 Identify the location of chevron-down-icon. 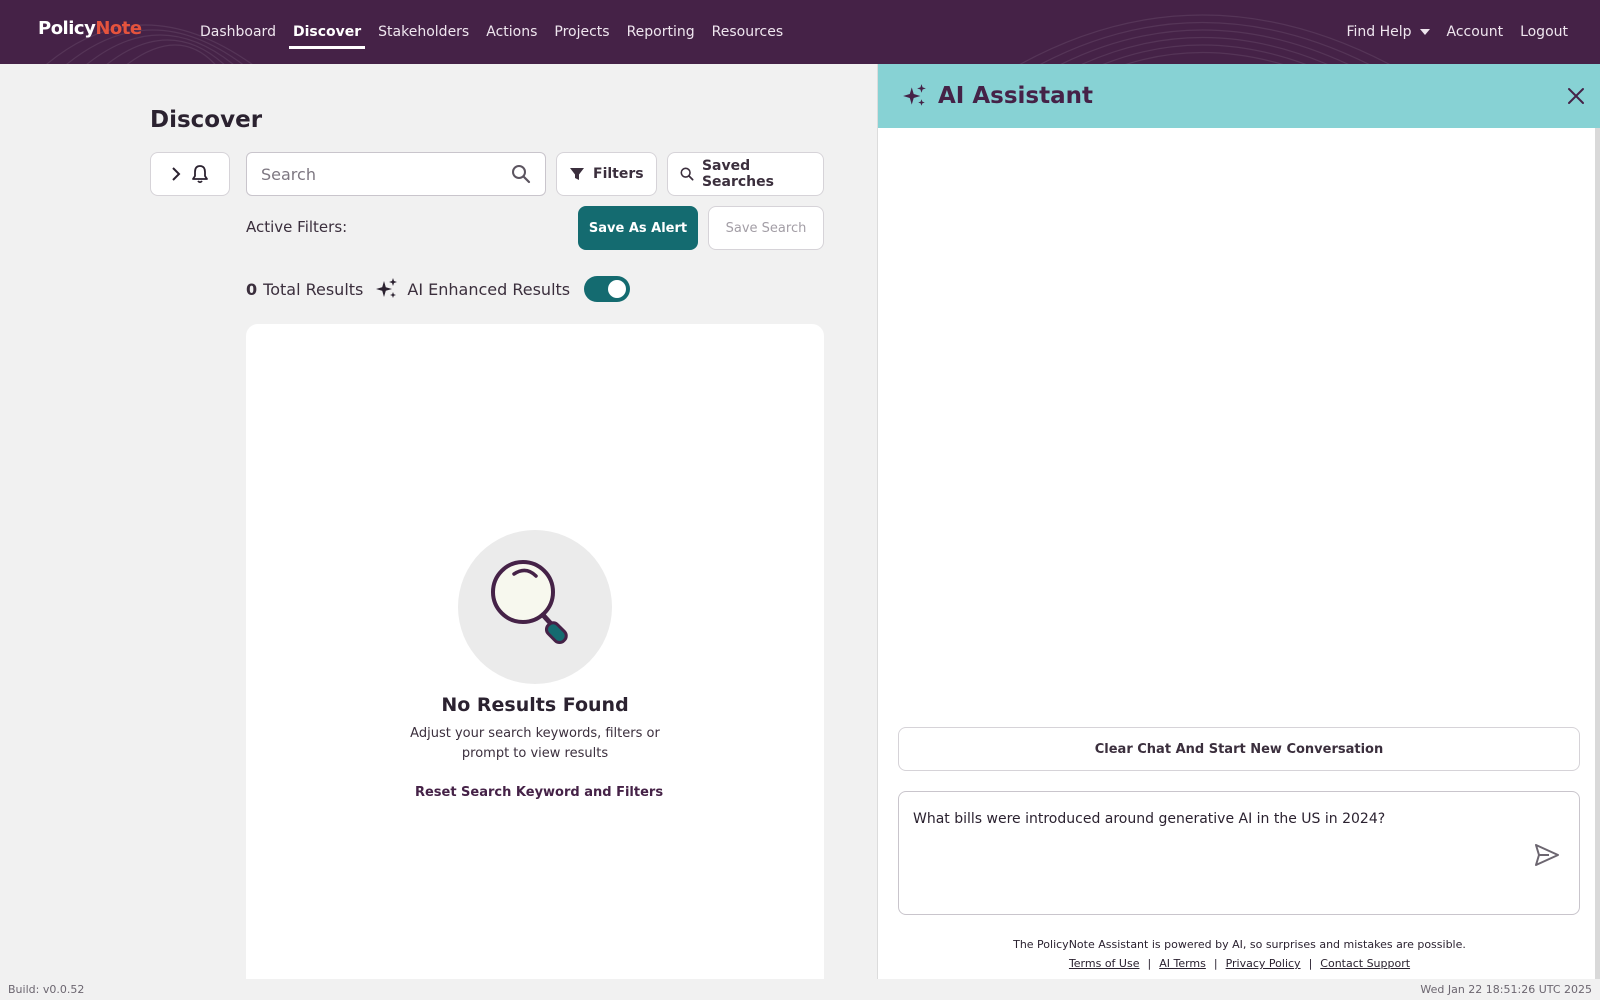
(1424, 32).